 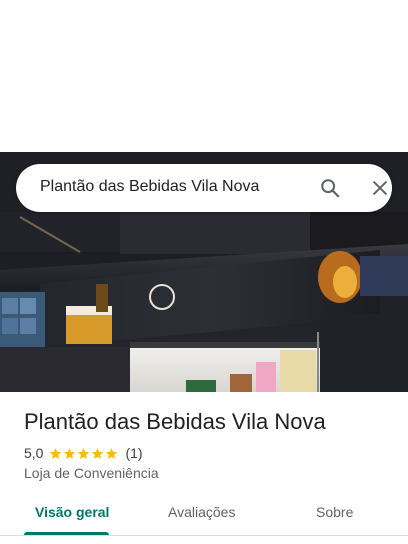 I want to click on place-title: Plantão das Bebidas Vila Nova, so click(x=175, y=421).